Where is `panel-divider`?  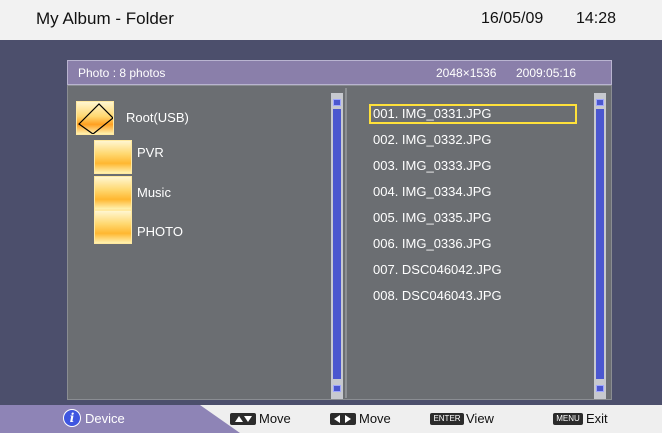
panel-divider is located at coordinates (346, 243).